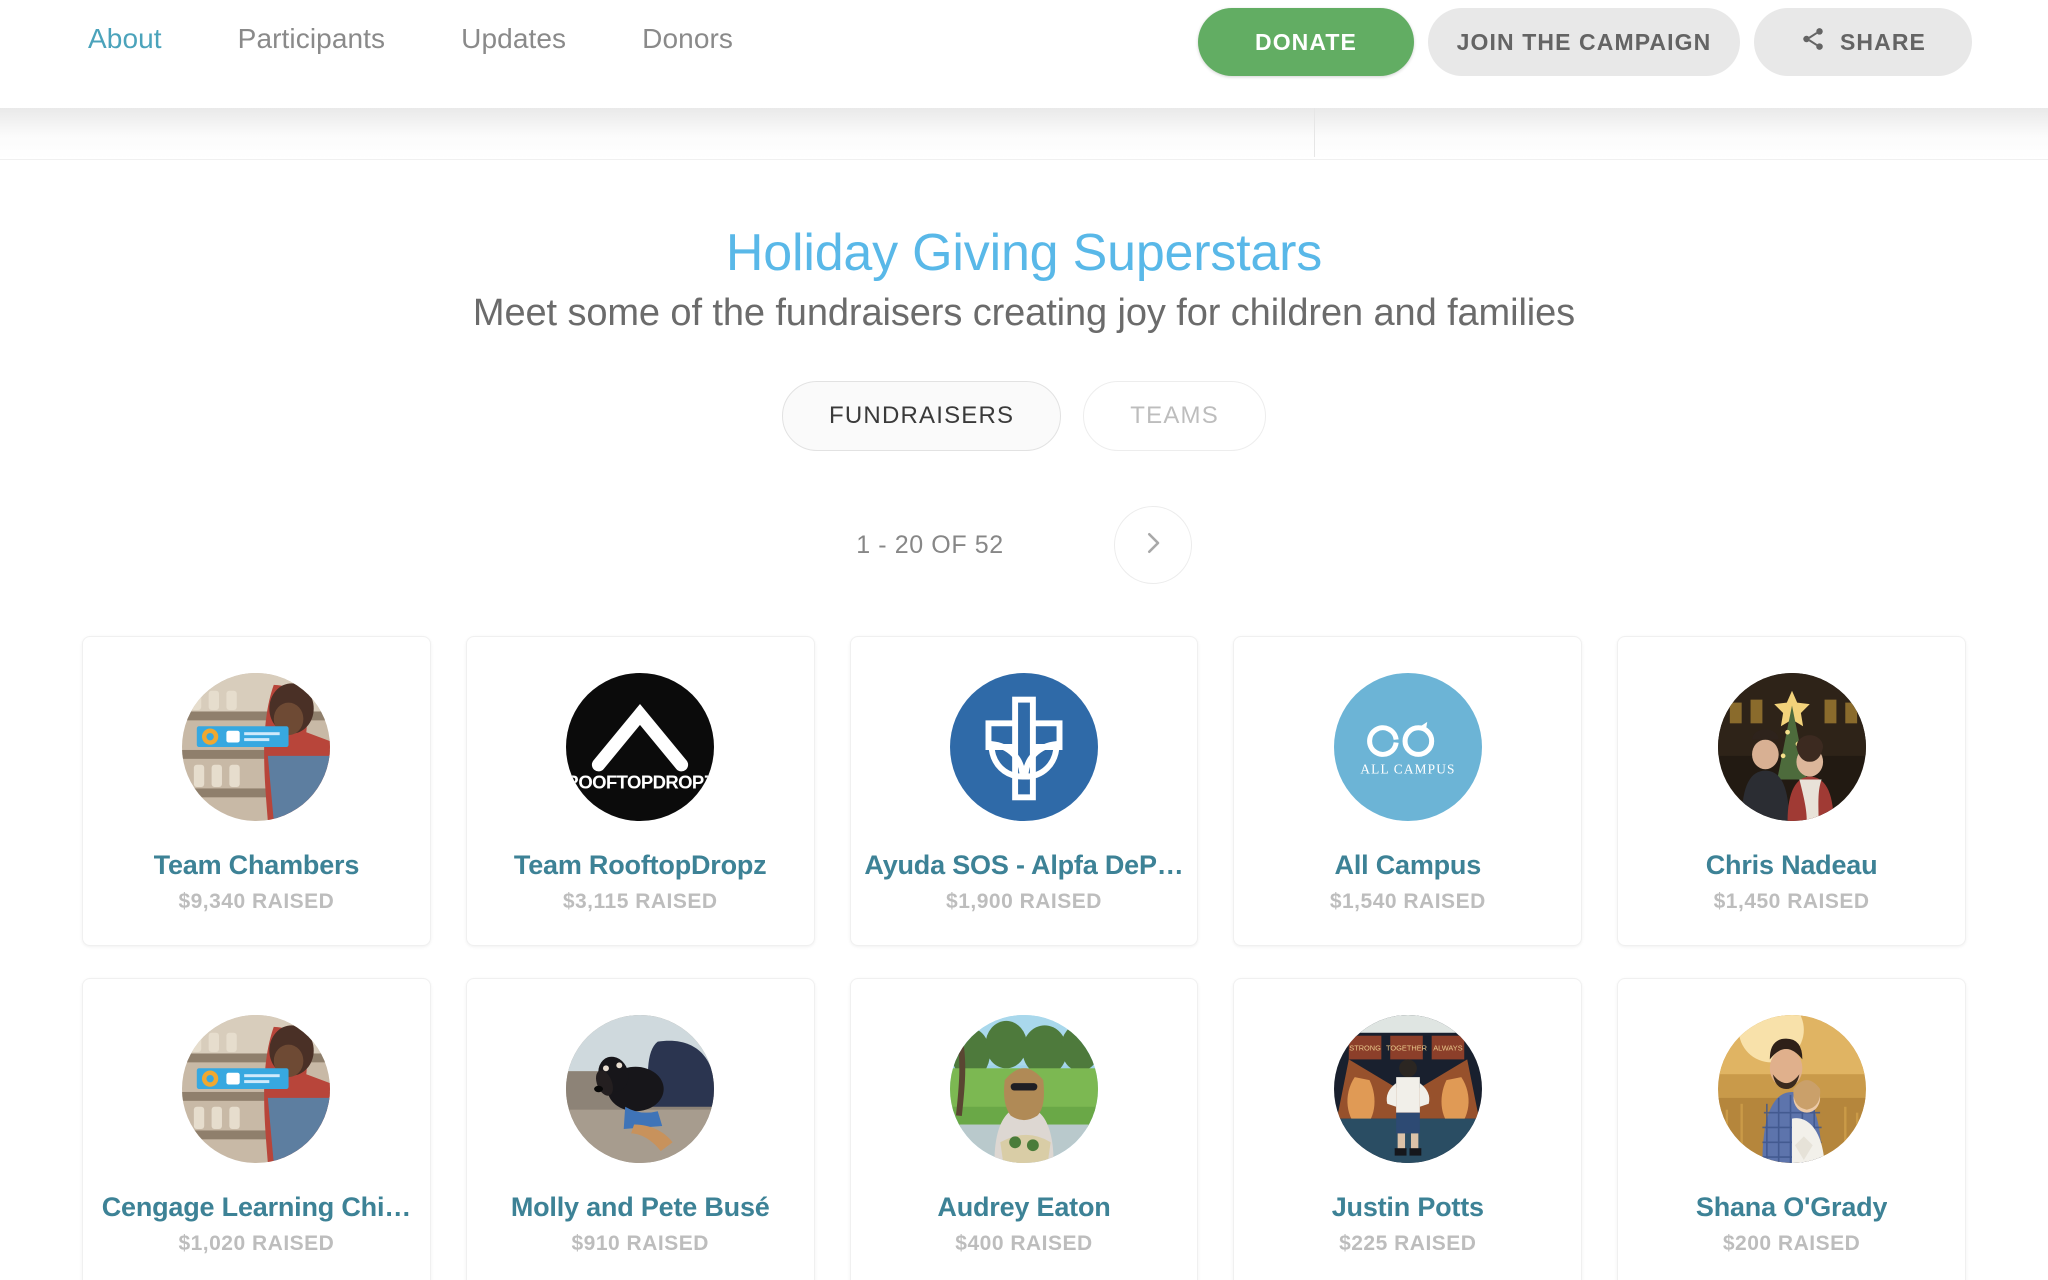  I want to click on fundraiser-amount-raised: $910 RAISED, so click(640, 1243).